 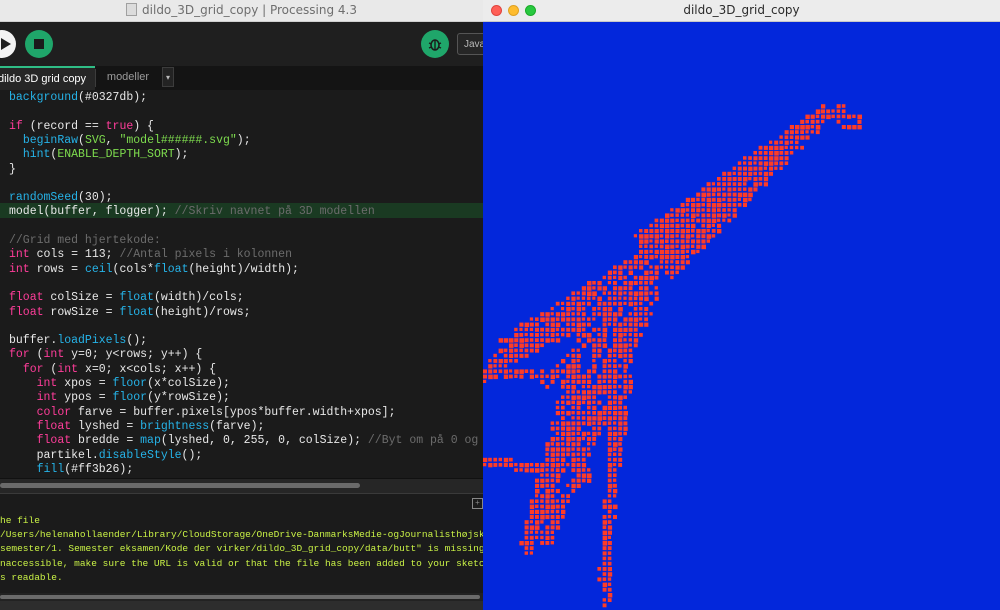 I want to click on mode-selector: Java, so click(x=470, y=44).